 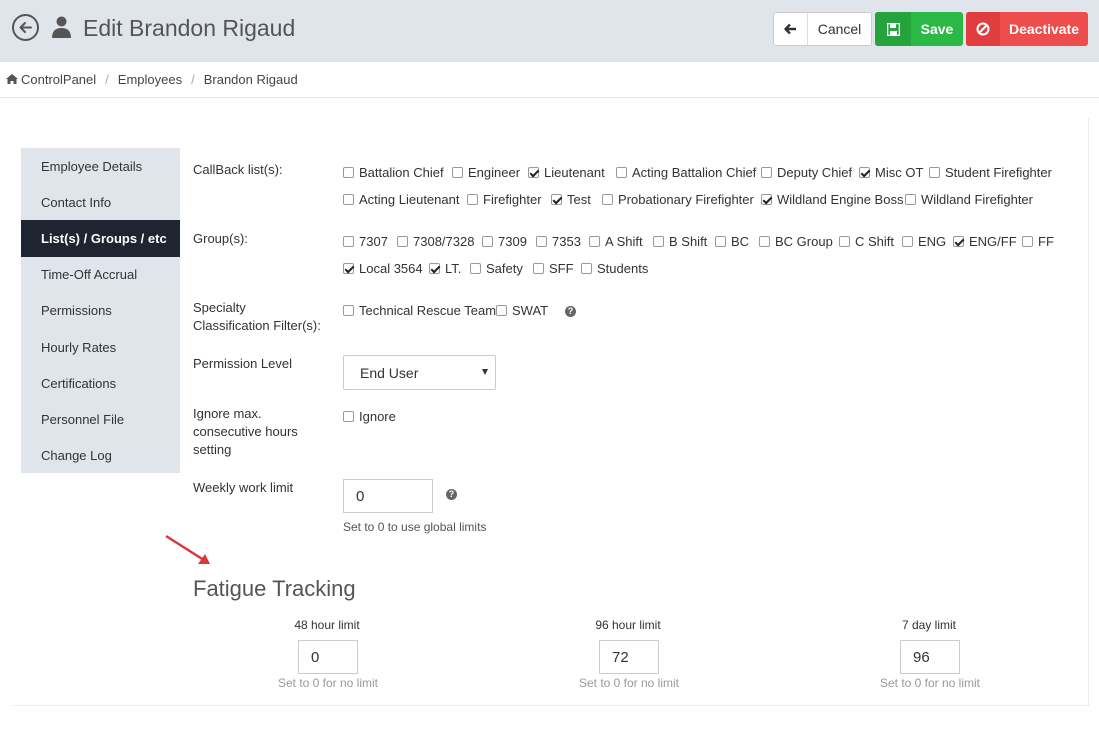 What do you see at coordinates (571, 199) in the screenshot?
I see `callback-checkbox: Test` at bounding box center [571, 199].